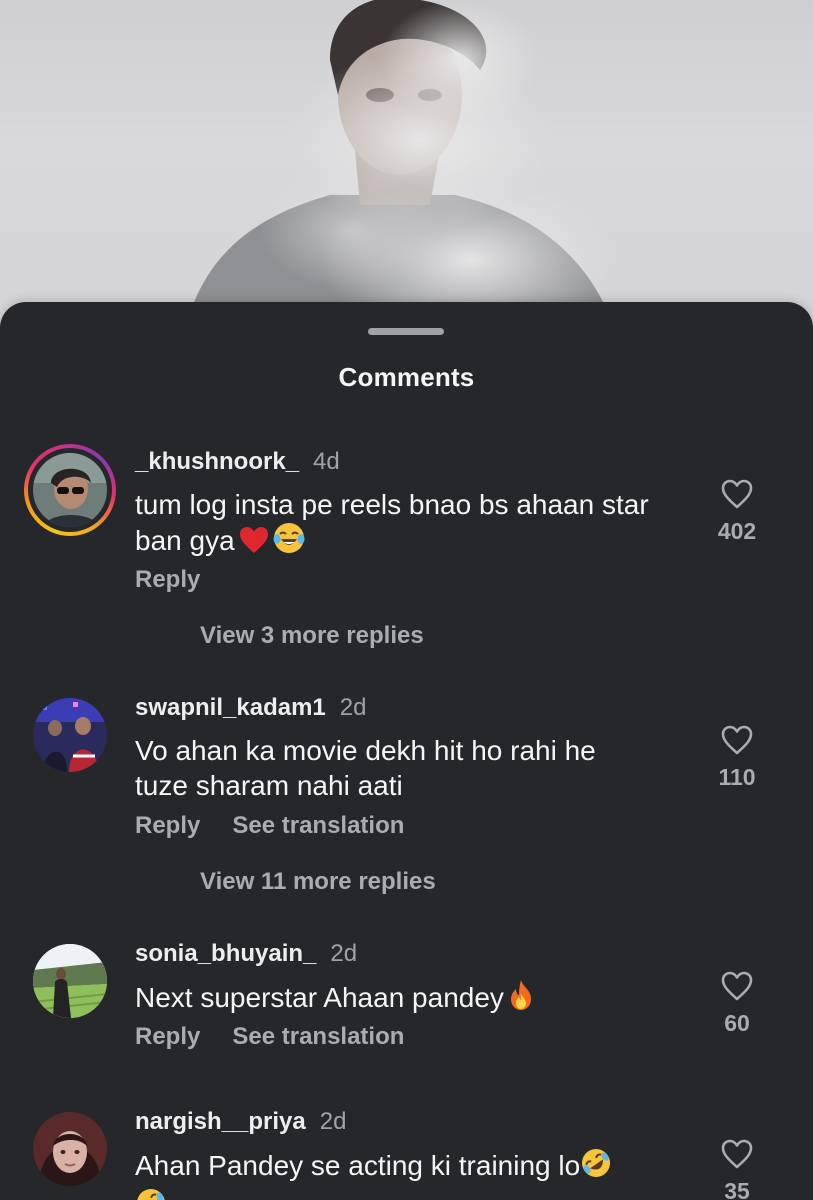  I want to click on sheet-title: Comments, so click(406, 377).